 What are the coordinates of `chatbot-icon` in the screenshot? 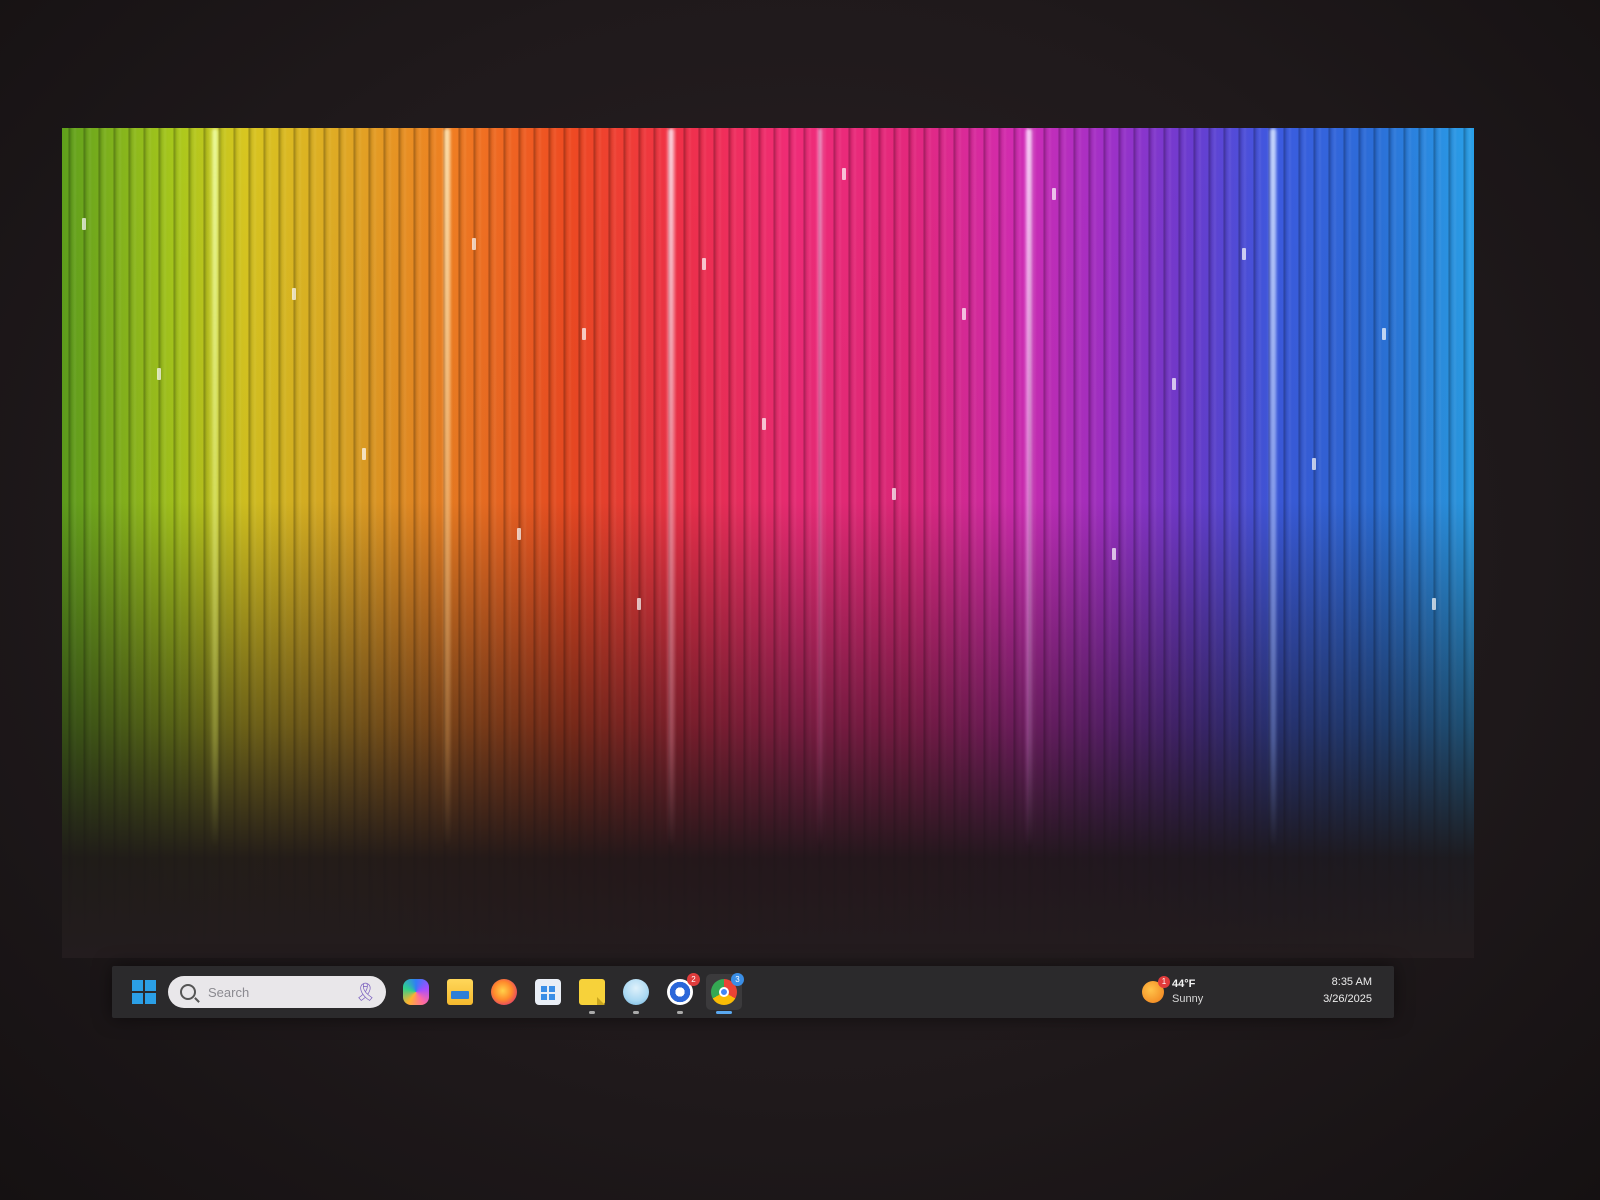 It's located at (636, 992).